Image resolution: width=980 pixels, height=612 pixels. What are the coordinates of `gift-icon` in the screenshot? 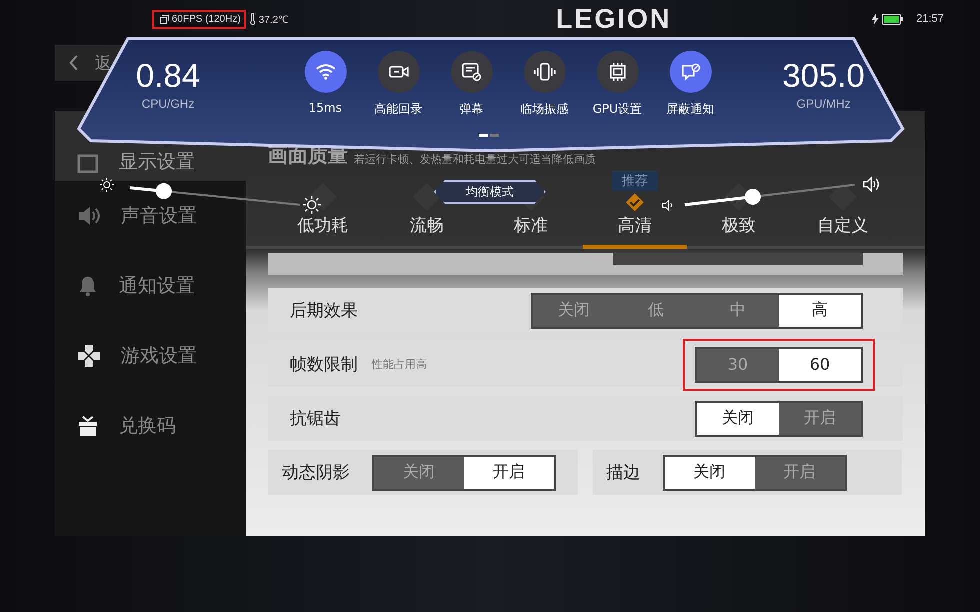 It's located at (88, 426).